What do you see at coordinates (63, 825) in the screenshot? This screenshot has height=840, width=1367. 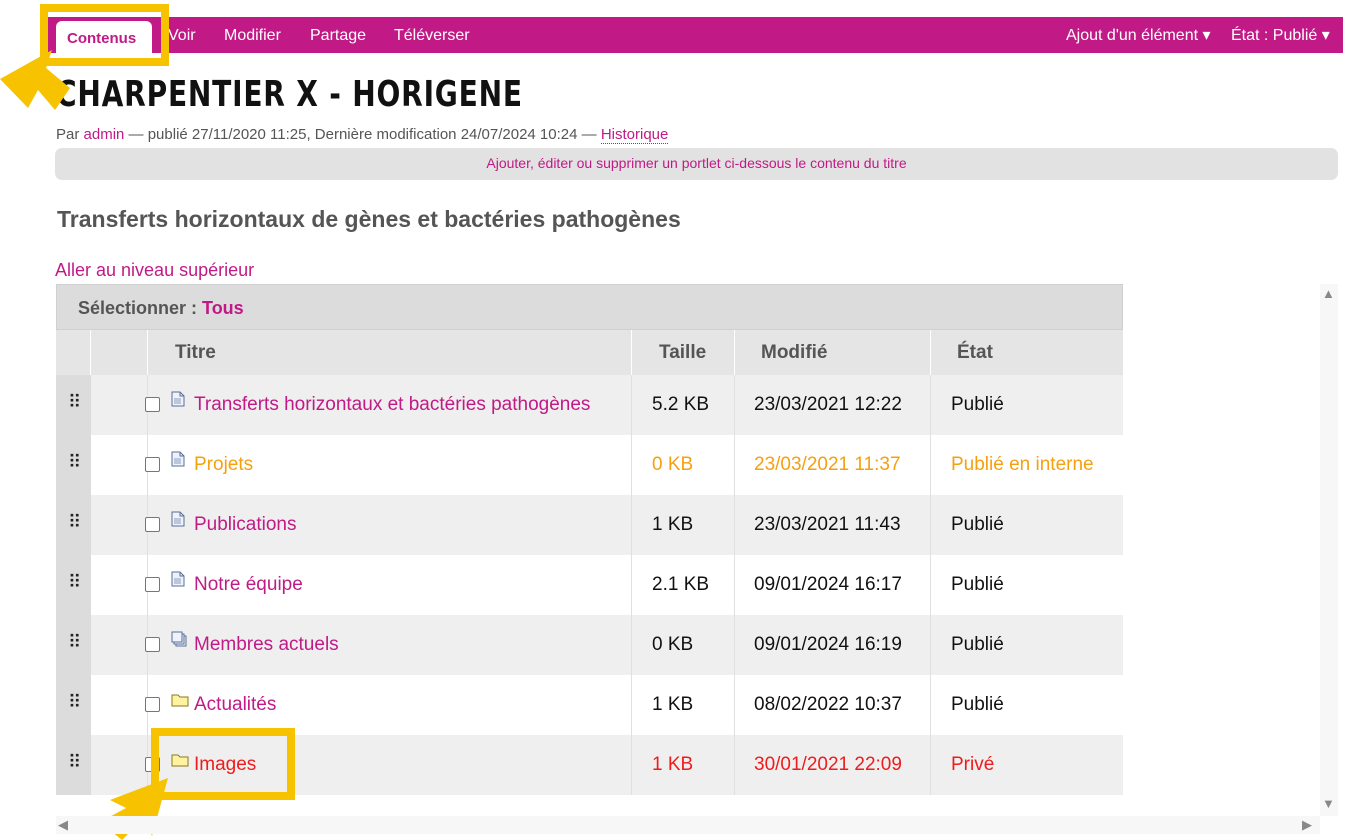 I see `scroll-left-icon: ◀` at bounding box center [63, 825].